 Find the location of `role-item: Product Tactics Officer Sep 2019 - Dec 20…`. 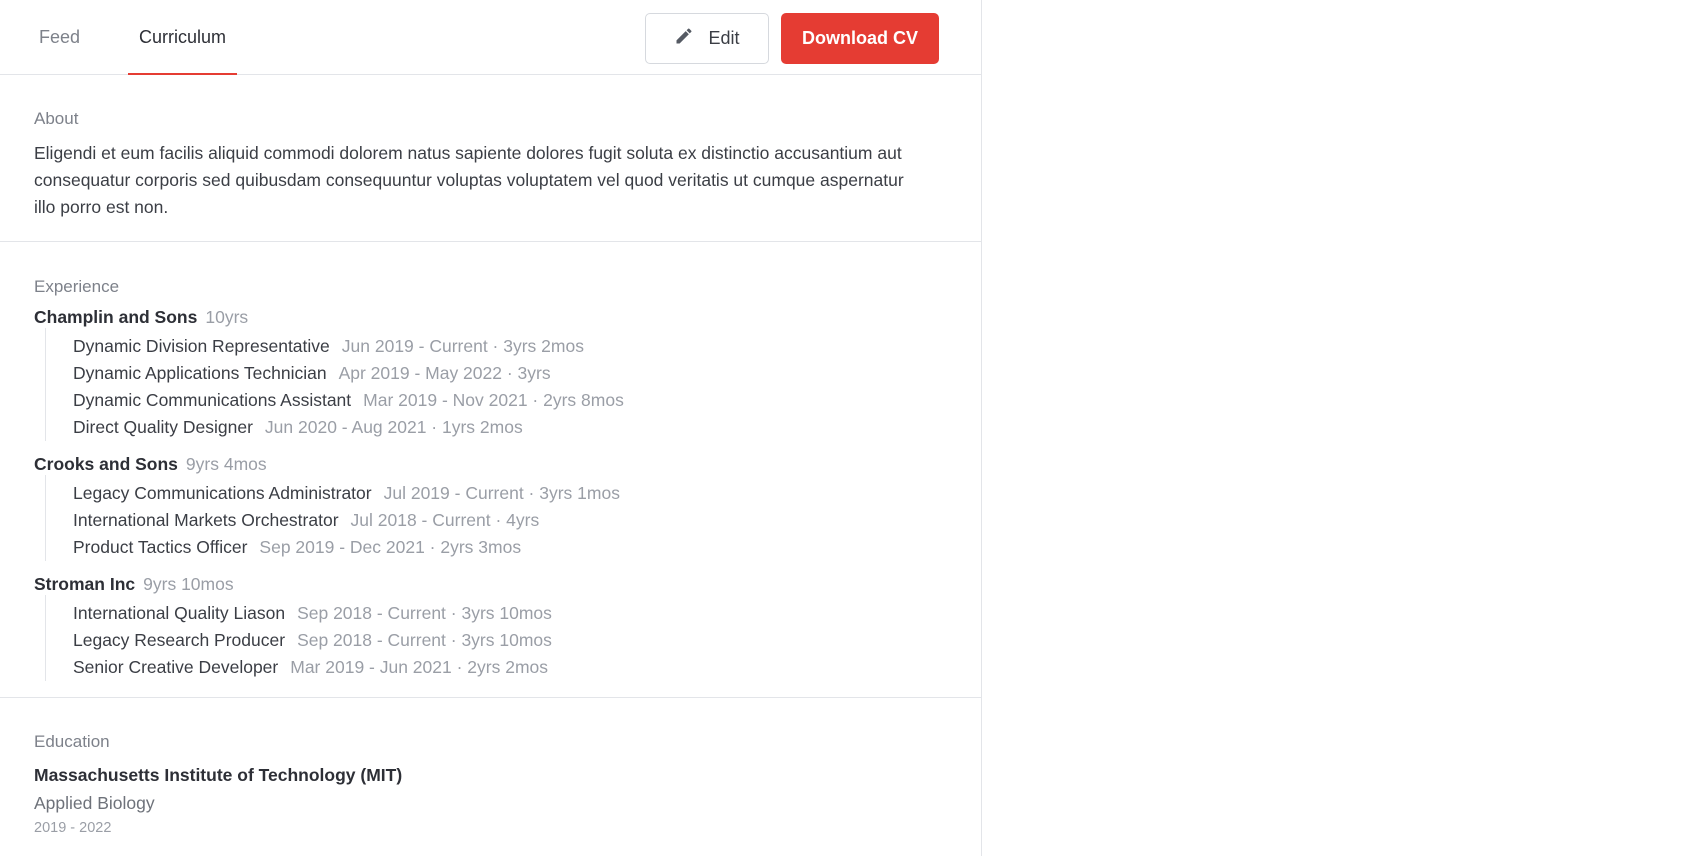

role-item: Product Tactics Officer Sep 2019 - Dec 20… is located at coordinates (510, 547).